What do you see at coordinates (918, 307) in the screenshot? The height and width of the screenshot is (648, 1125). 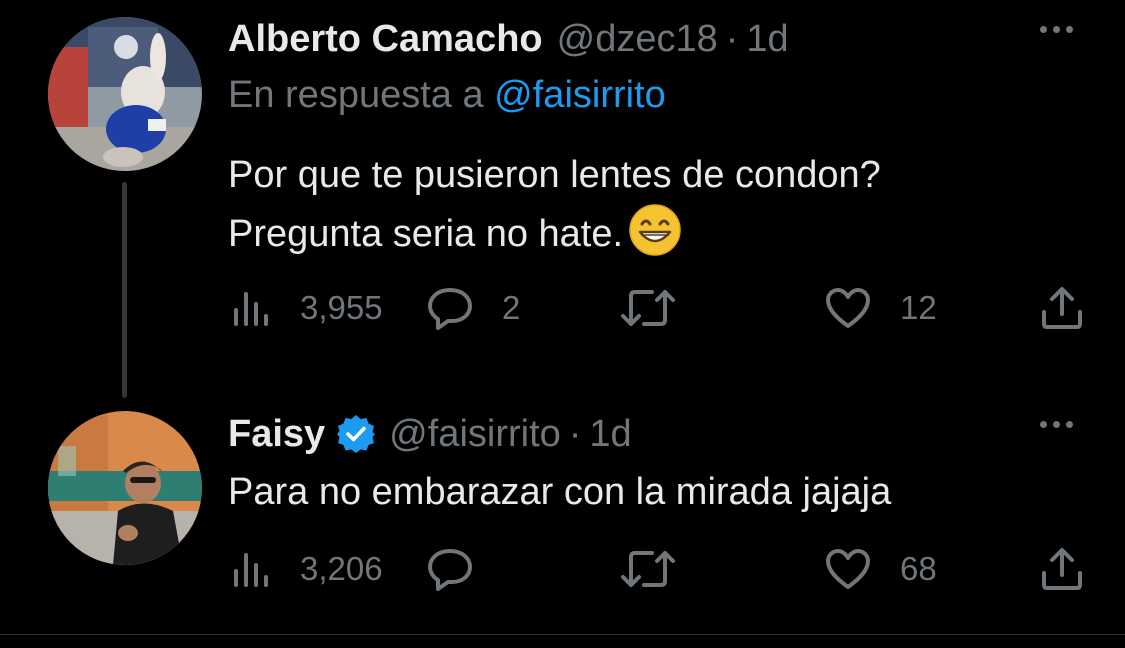 I see `like-count: 12` at bounding box center [918, 307].